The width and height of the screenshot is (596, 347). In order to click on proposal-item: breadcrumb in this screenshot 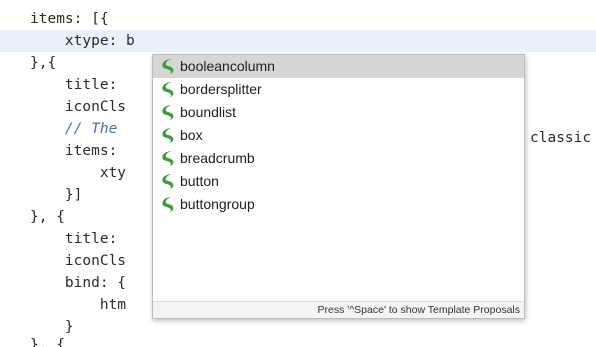, I will do `click(338, 158)`.